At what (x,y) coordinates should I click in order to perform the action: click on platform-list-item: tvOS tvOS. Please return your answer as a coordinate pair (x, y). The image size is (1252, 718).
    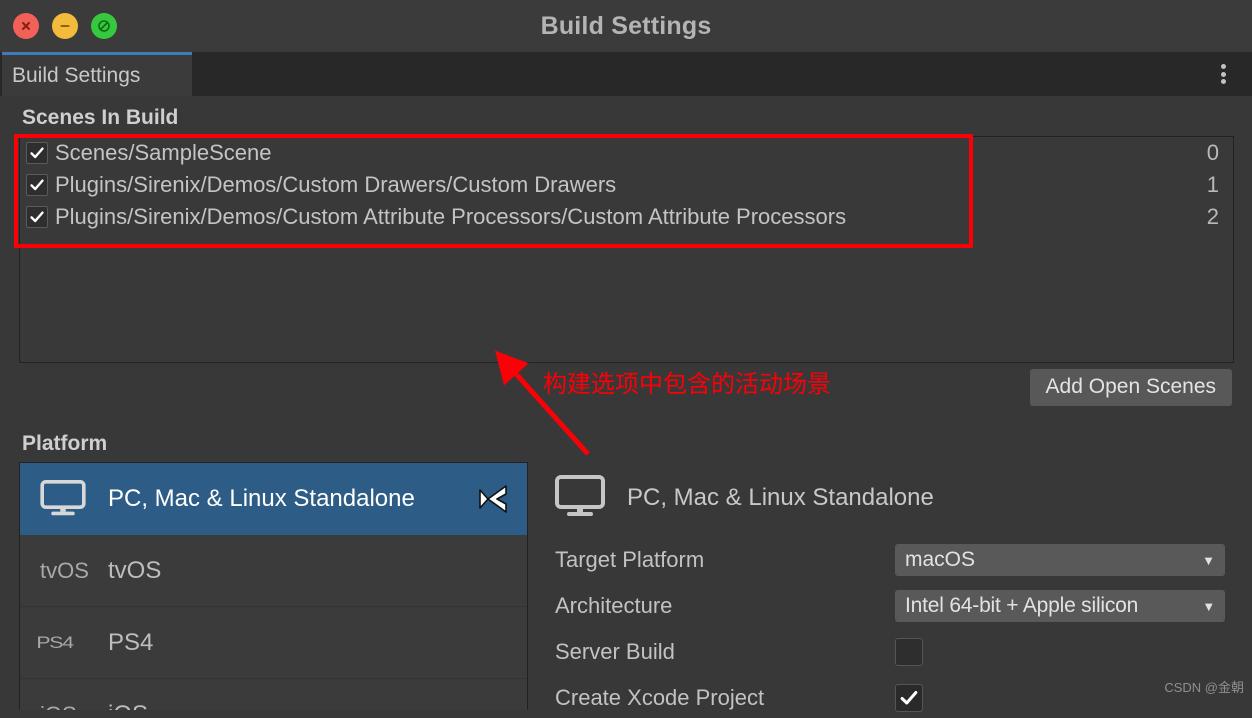
    Looking at the image, I should click on (273, 571).